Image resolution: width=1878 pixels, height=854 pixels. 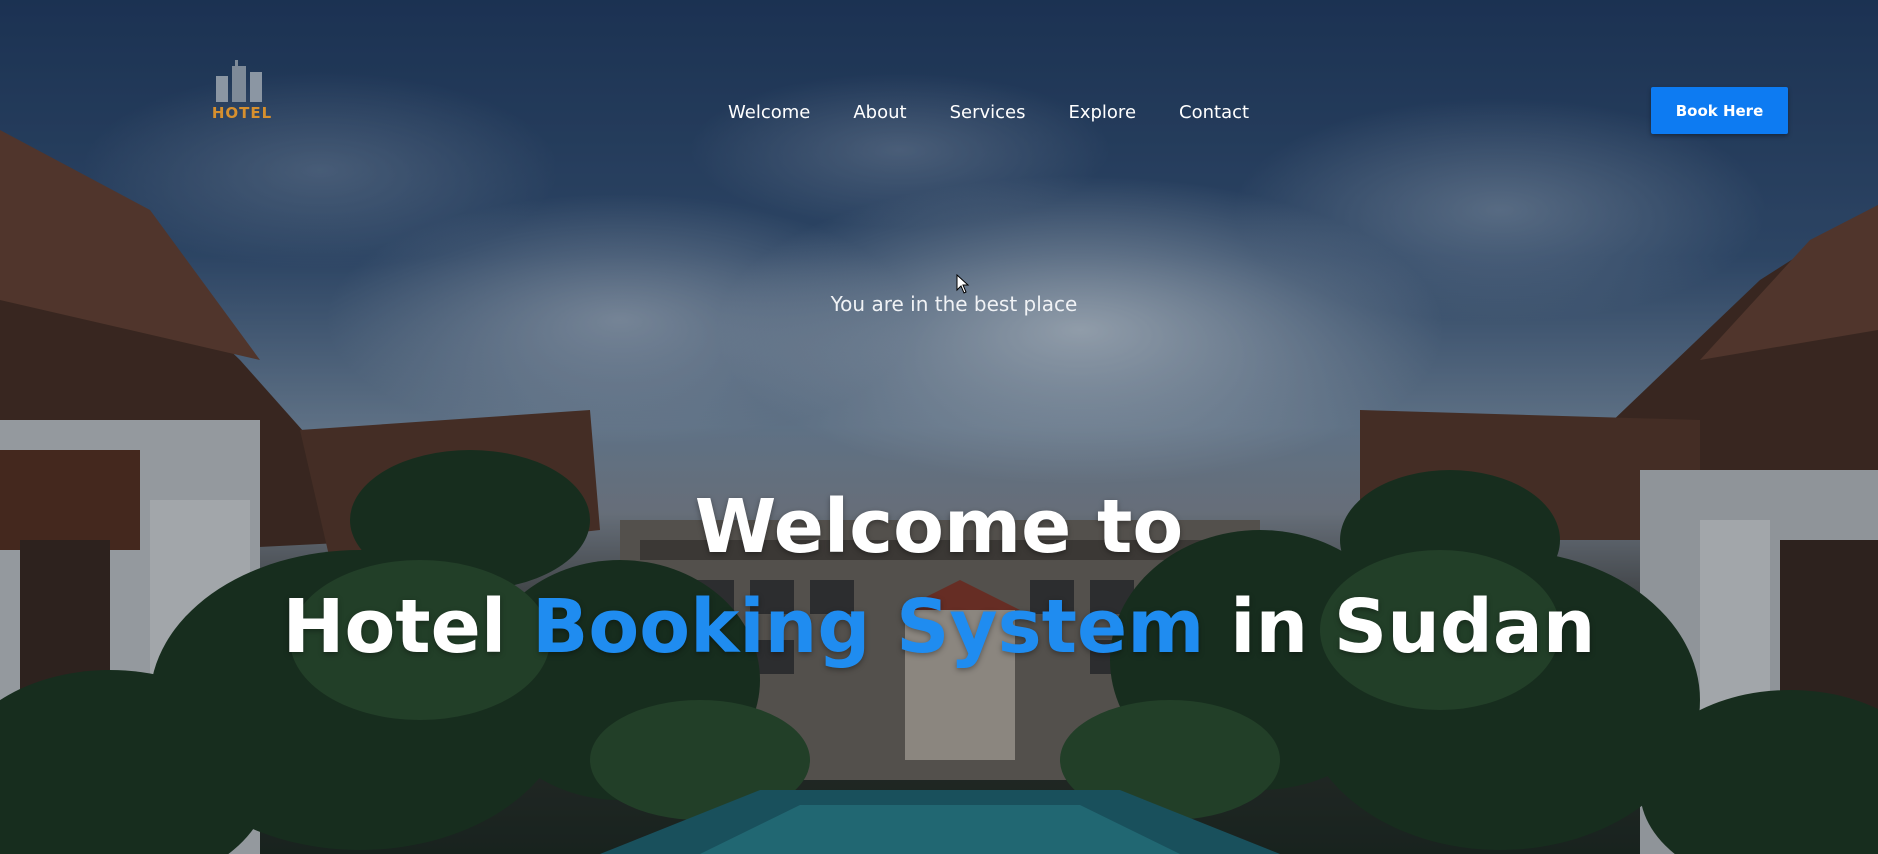 What do you see at coordinates (242, 113) in the screenshot?
I see `logo-text: HOTEL` at bounding box center [242, 113].